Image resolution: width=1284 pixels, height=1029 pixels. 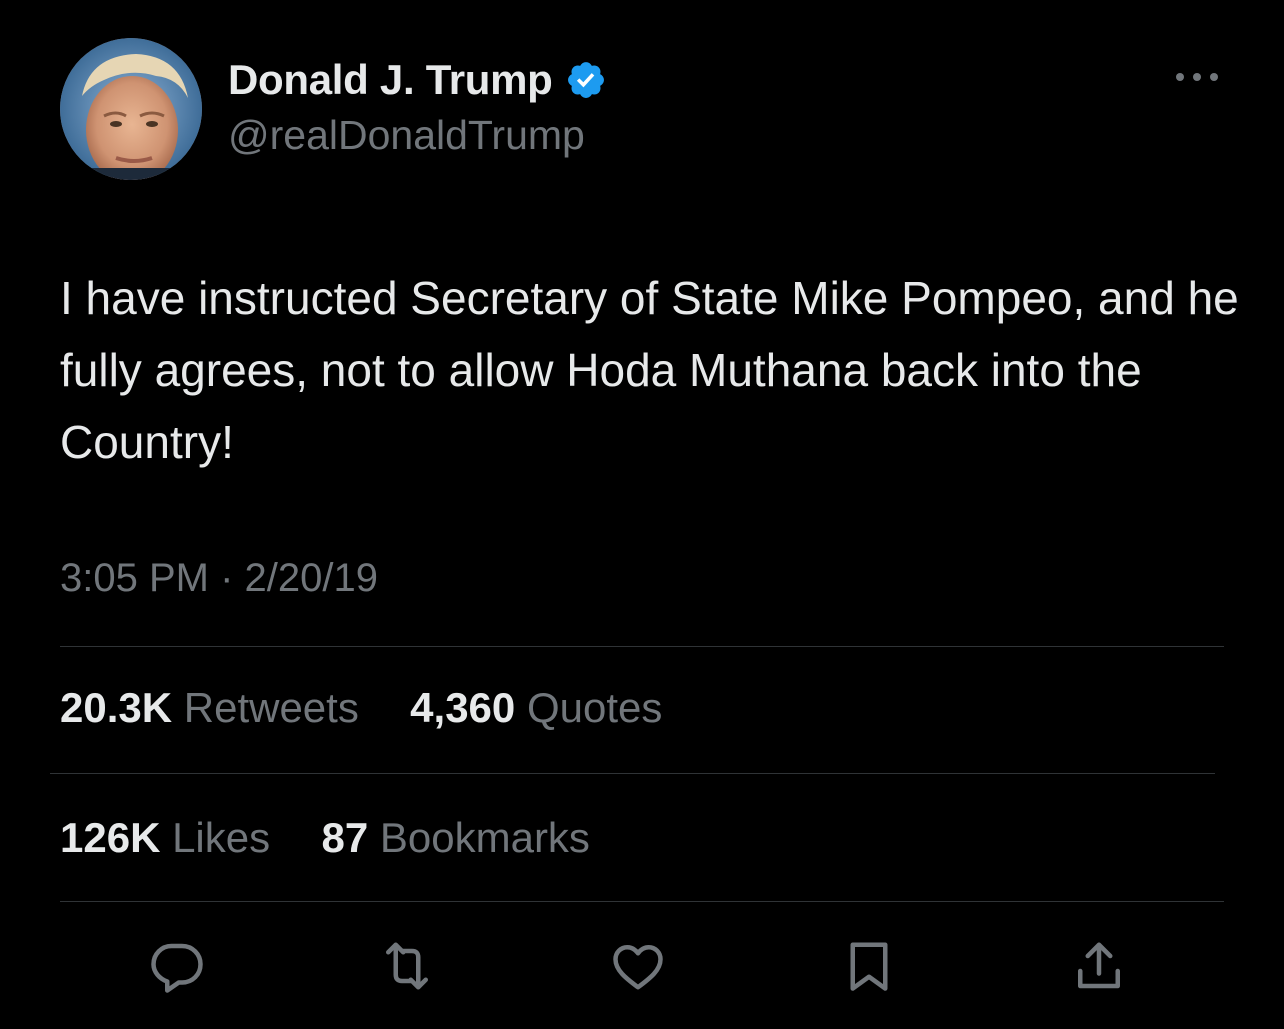 I want to click on reply-icon, so click(x=177, y=968).